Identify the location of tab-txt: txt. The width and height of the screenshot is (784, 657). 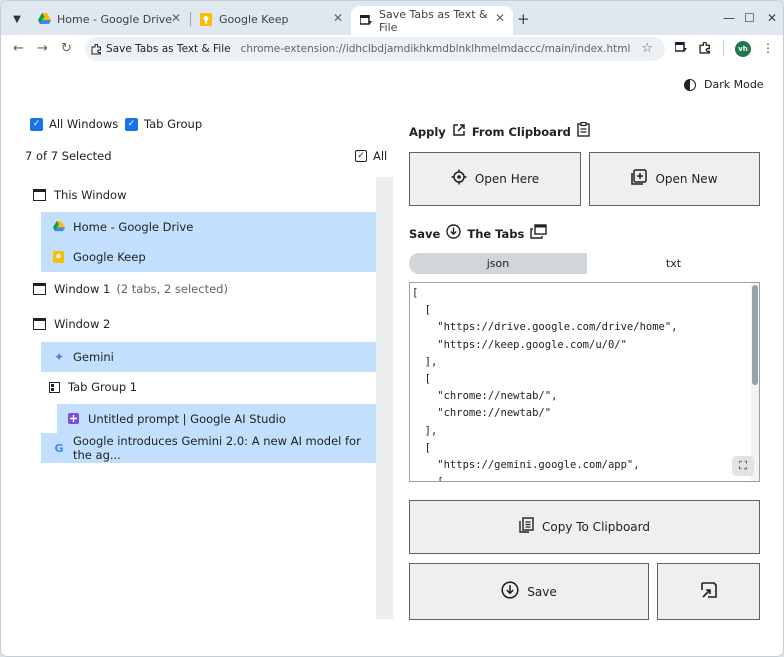
(673, 263).